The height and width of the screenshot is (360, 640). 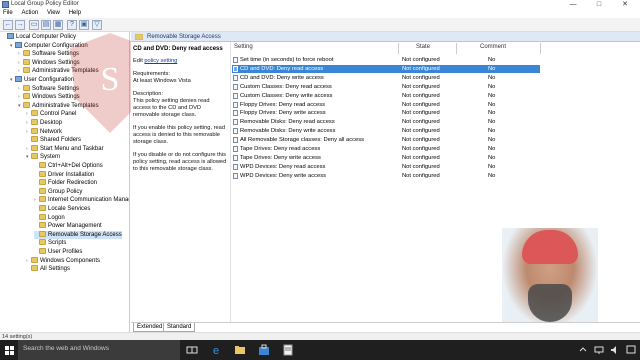 I want to click on requirements-label: Requirements:, so click(x=151, y=74).